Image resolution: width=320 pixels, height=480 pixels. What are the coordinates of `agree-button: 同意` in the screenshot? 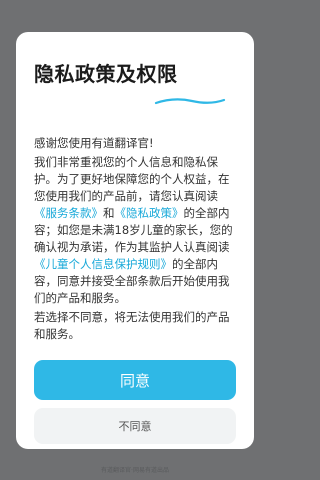 It's located at (135, 380).